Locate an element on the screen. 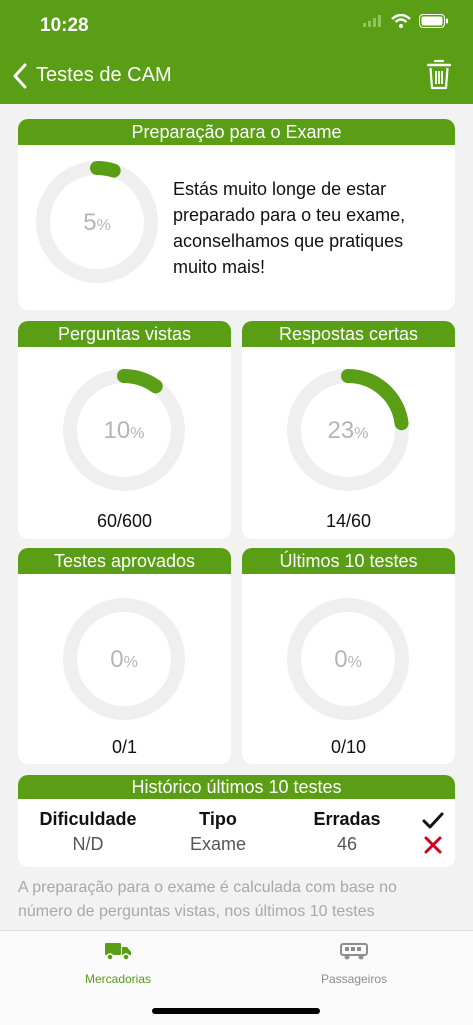  stat-count: 0/1 is located at coordinates (124, 747).